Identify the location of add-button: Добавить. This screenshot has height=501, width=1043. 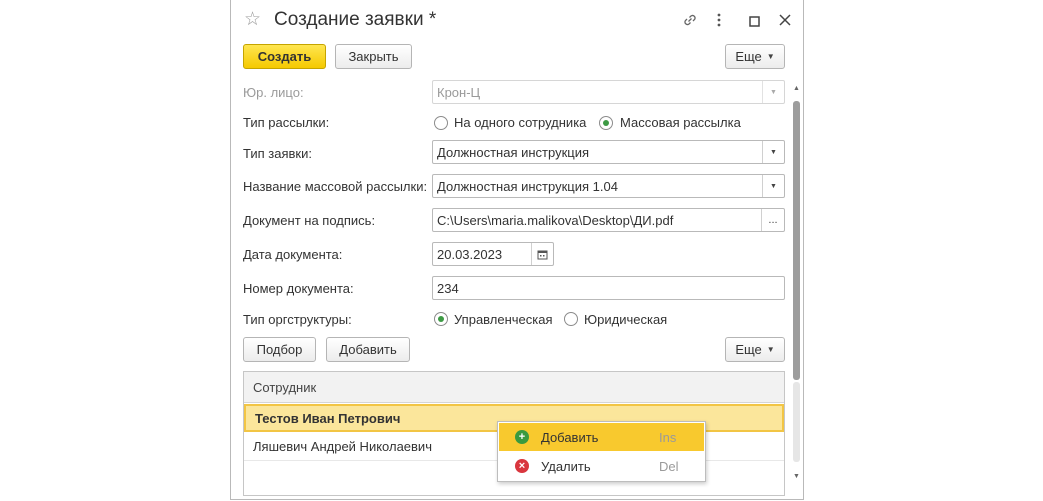
(368, 349).